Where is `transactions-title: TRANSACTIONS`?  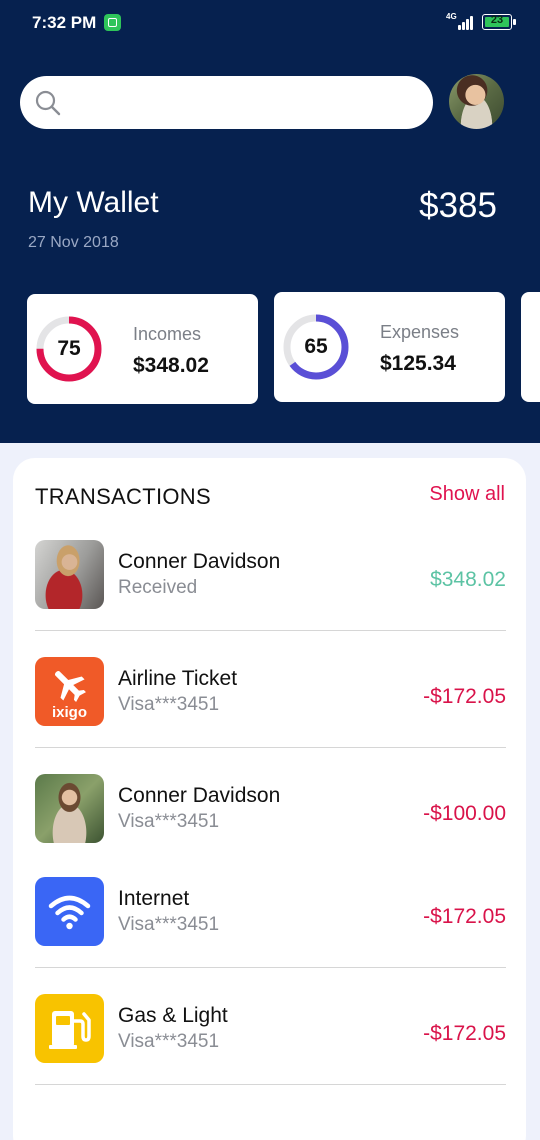
transactions-title: TRANSACTIONS is located at coordinates (123, 496).